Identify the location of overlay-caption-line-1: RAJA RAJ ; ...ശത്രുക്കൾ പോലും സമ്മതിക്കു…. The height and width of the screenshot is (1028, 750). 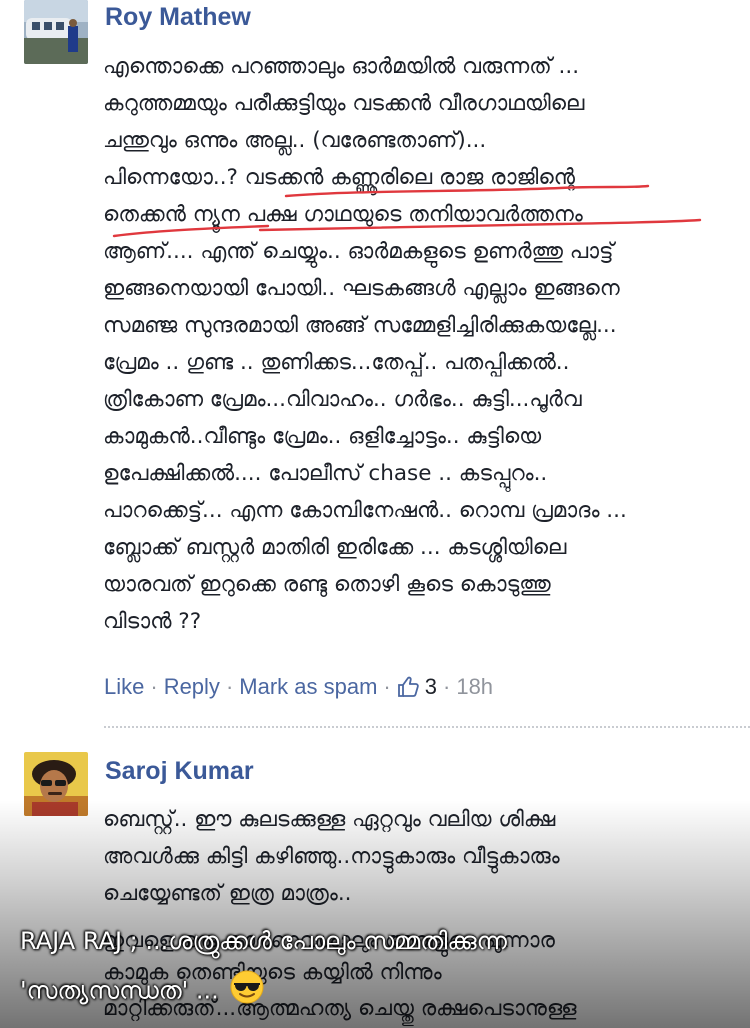
(263, 941).